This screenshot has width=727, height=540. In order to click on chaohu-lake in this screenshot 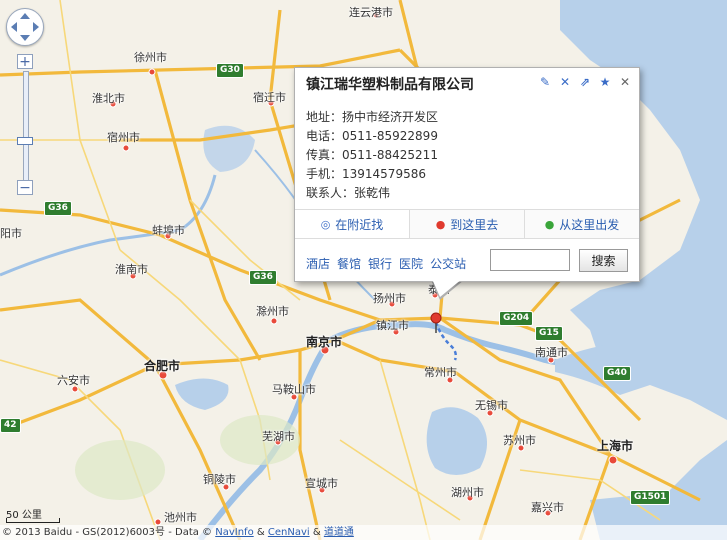, I will do `click(202, 394)`.